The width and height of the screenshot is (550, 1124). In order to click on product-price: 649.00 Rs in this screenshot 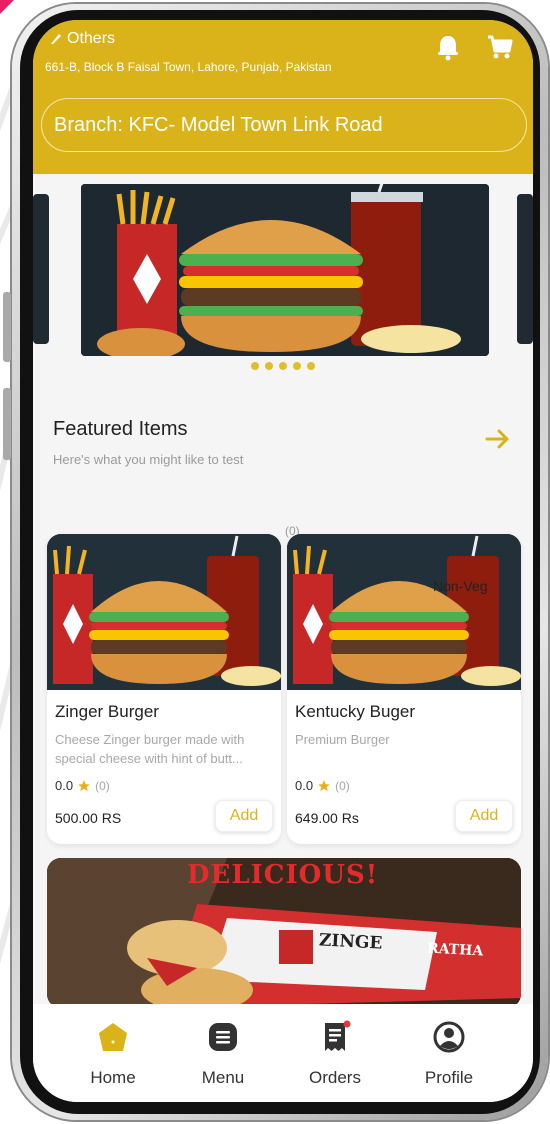, I will do `click(327, 818)`.